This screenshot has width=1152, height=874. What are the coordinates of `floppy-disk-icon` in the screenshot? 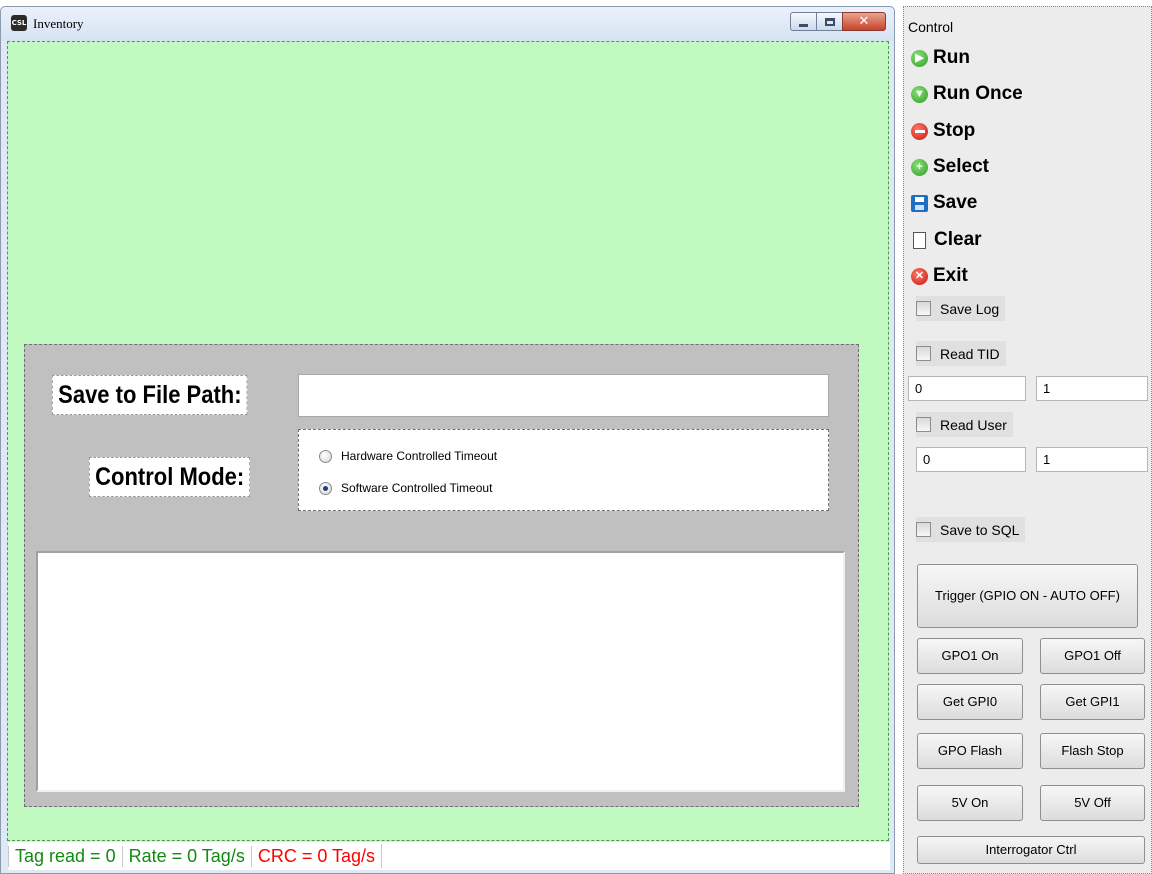 It's located at (919, 203).